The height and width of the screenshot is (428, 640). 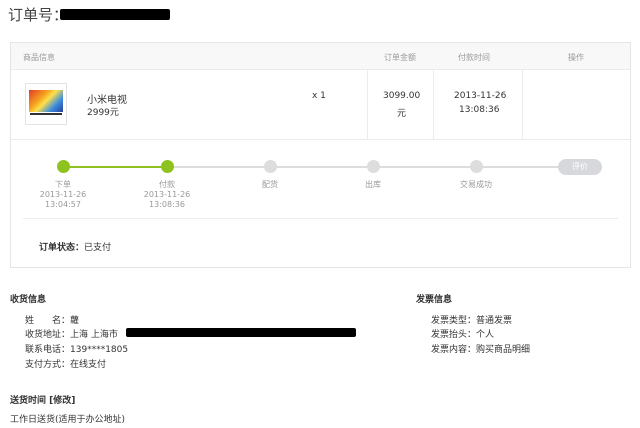 I want to click on progress-track-done, so click(x=116, y=167).